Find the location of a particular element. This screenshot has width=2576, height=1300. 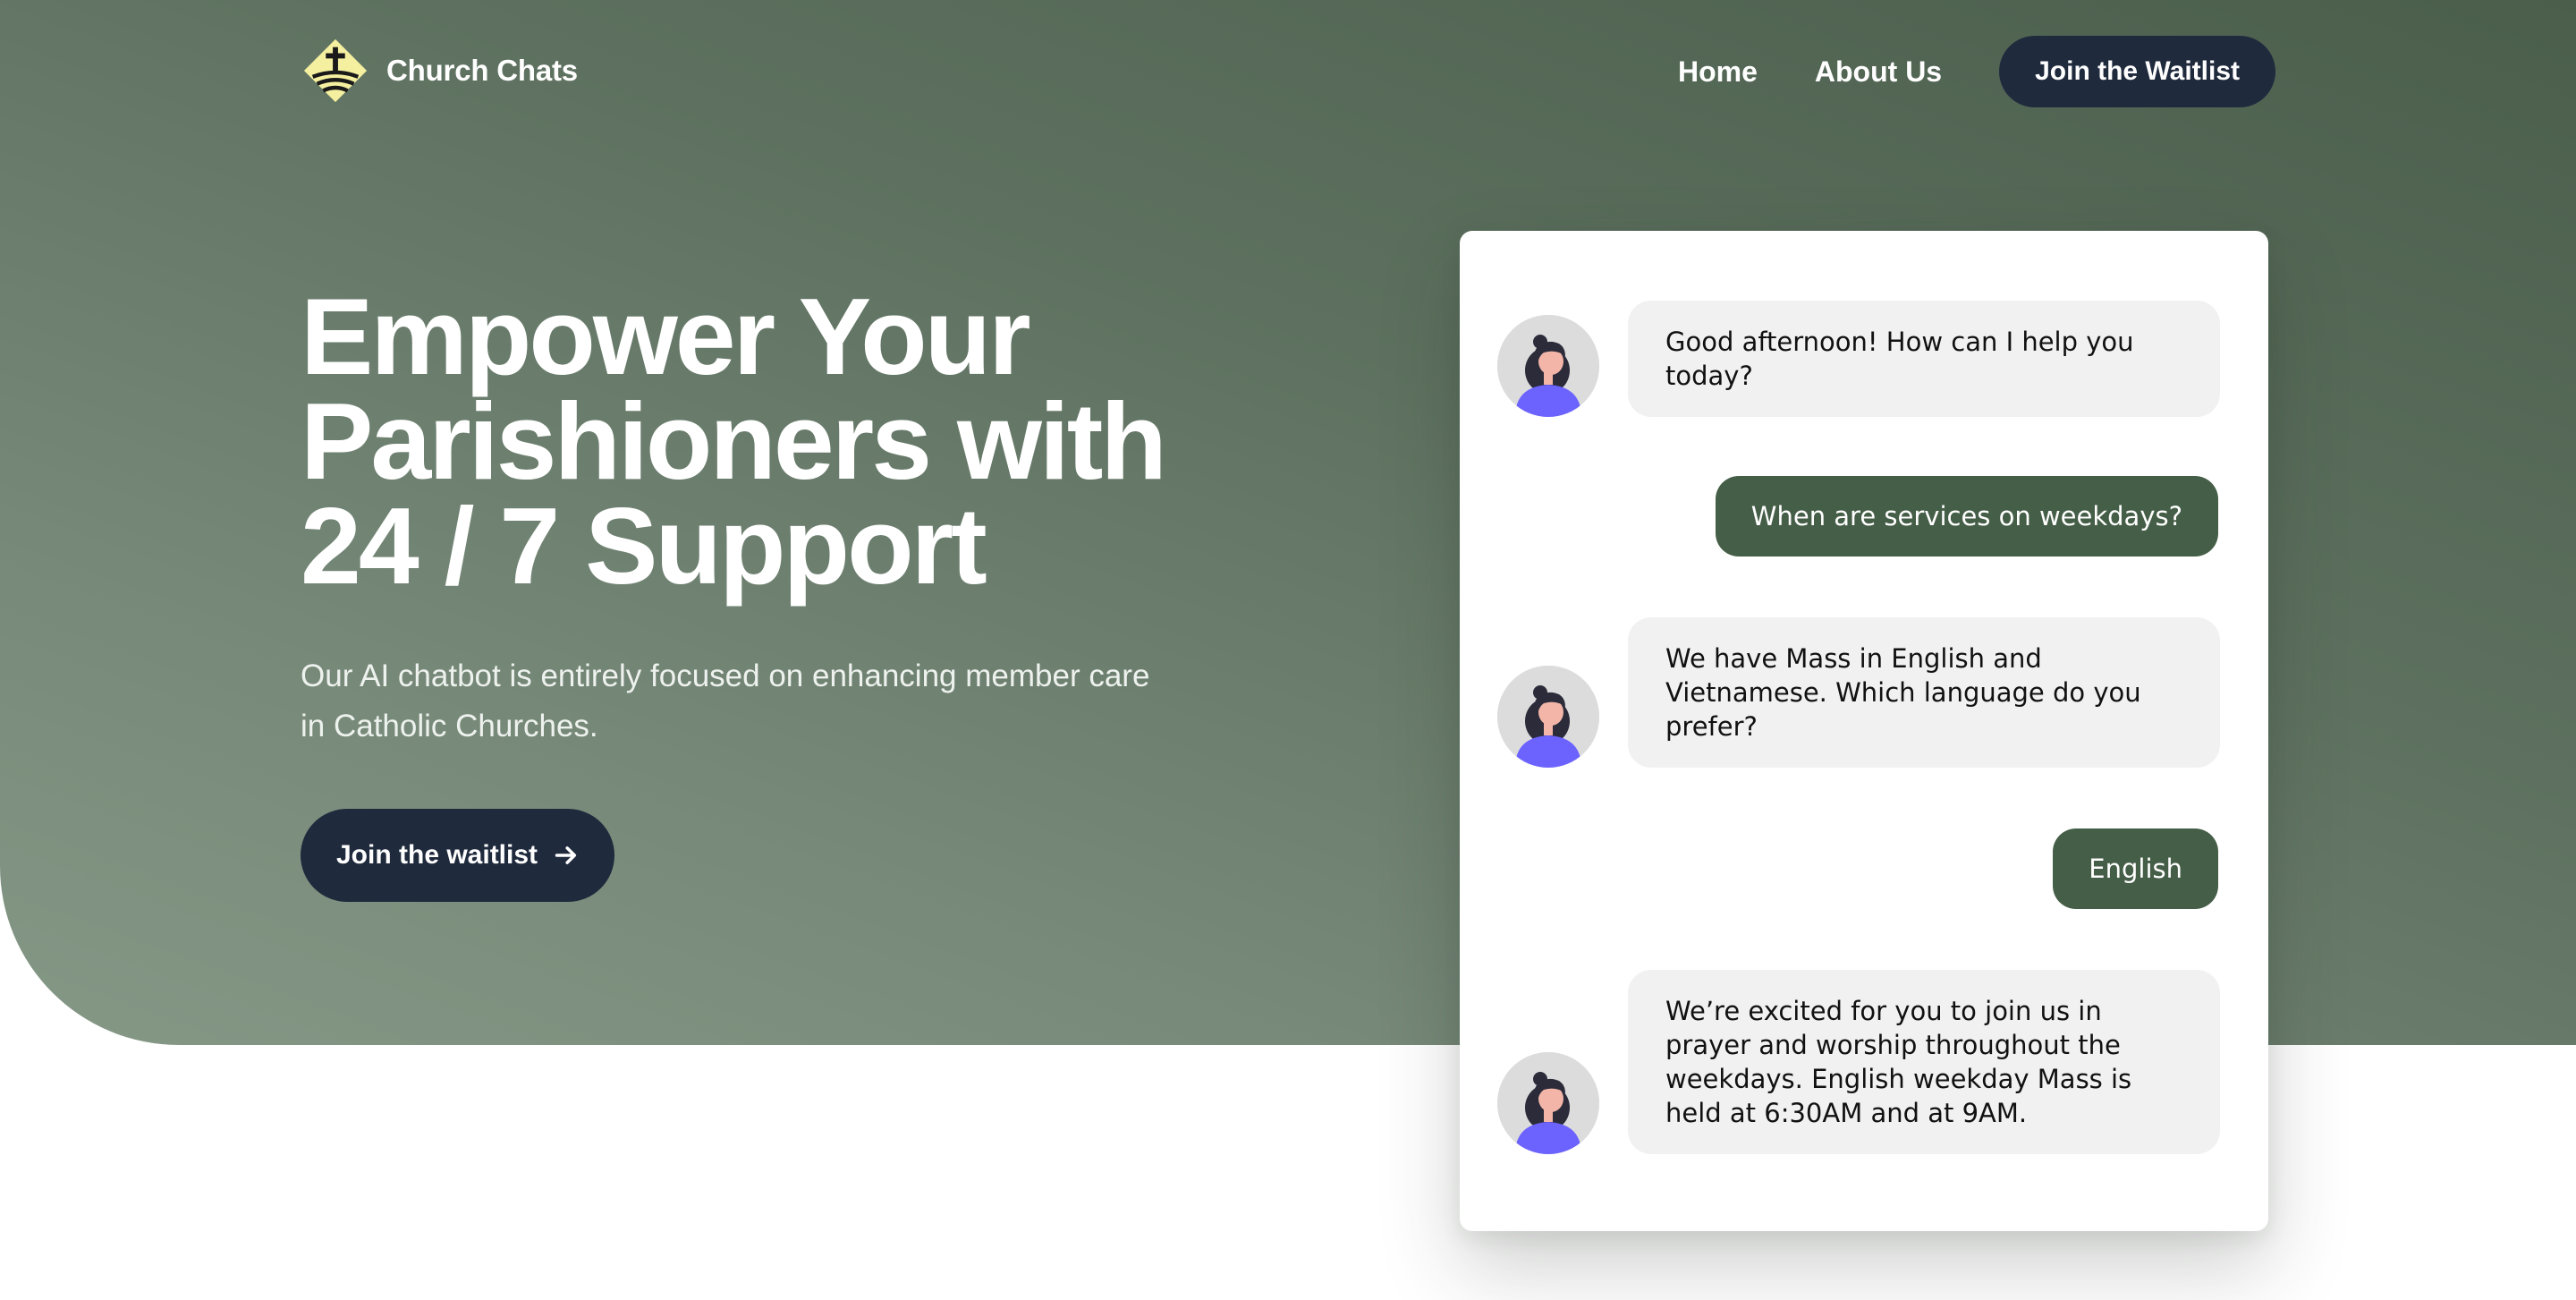

cross-diamond-logo-icon is located at coordinates (335, 71).